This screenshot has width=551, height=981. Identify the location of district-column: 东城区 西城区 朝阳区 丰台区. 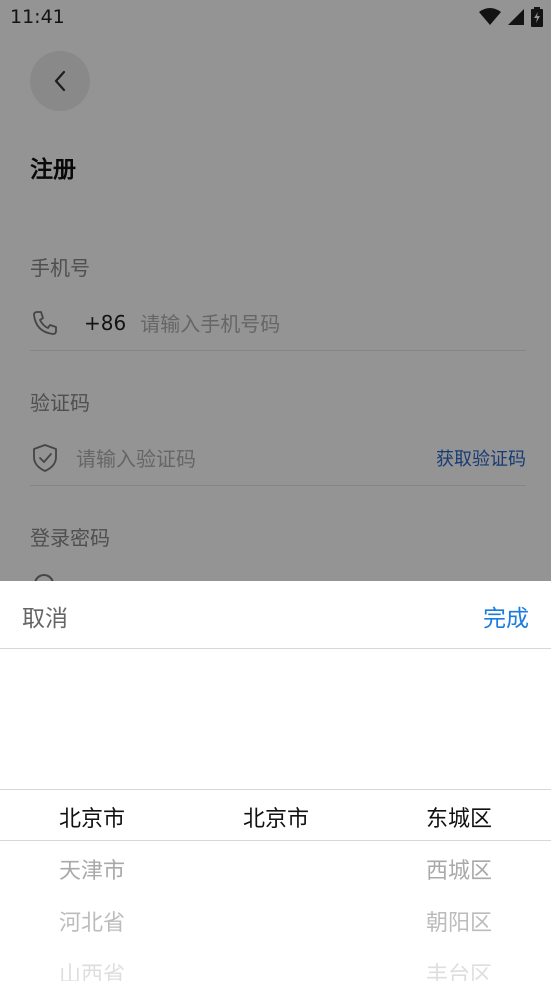
(459, 815).